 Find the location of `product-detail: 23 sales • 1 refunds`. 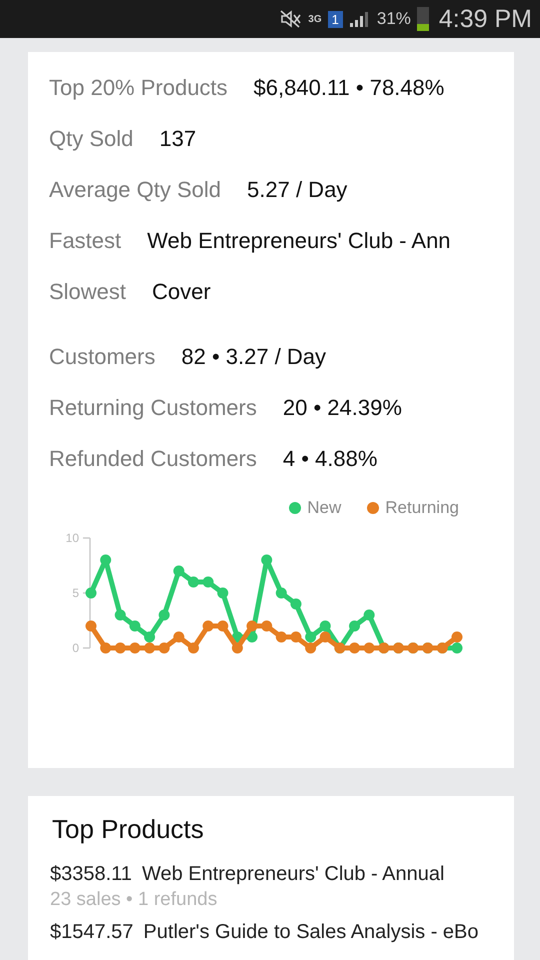

product-detail: 23 sales • 1 refunds is located at coordinates (134, 900).